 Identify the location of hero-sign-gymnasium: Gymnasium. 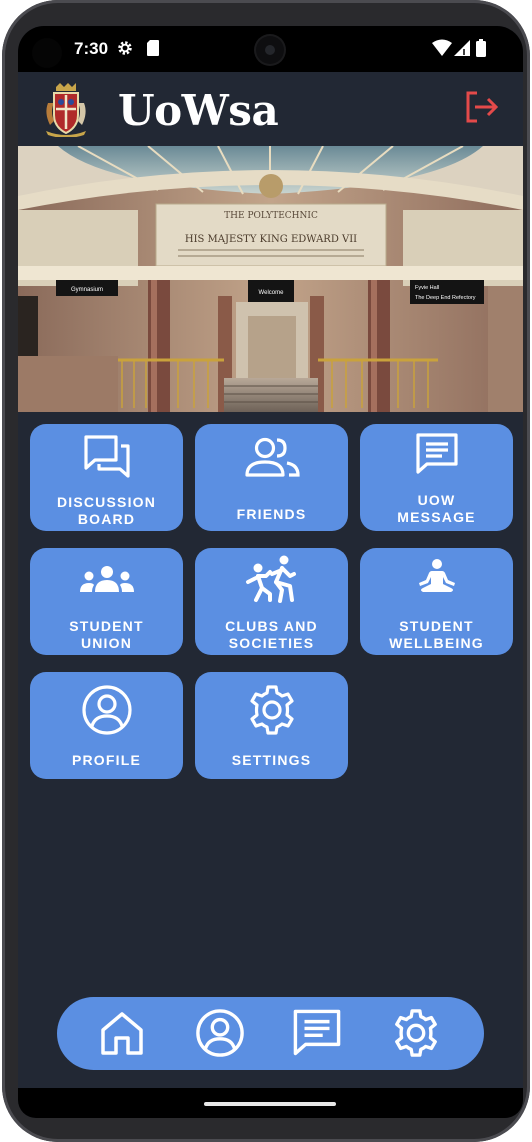
(87, 290).